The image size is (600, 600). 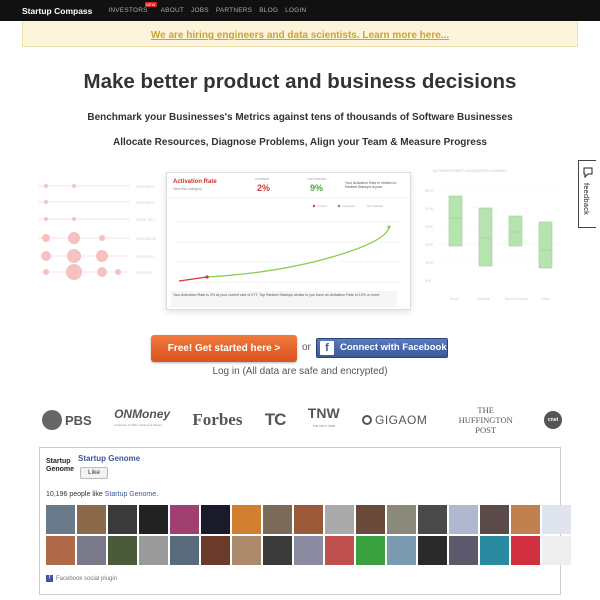 I want to click on svg-text: Word of Mouth, so click(x=516, y=299).